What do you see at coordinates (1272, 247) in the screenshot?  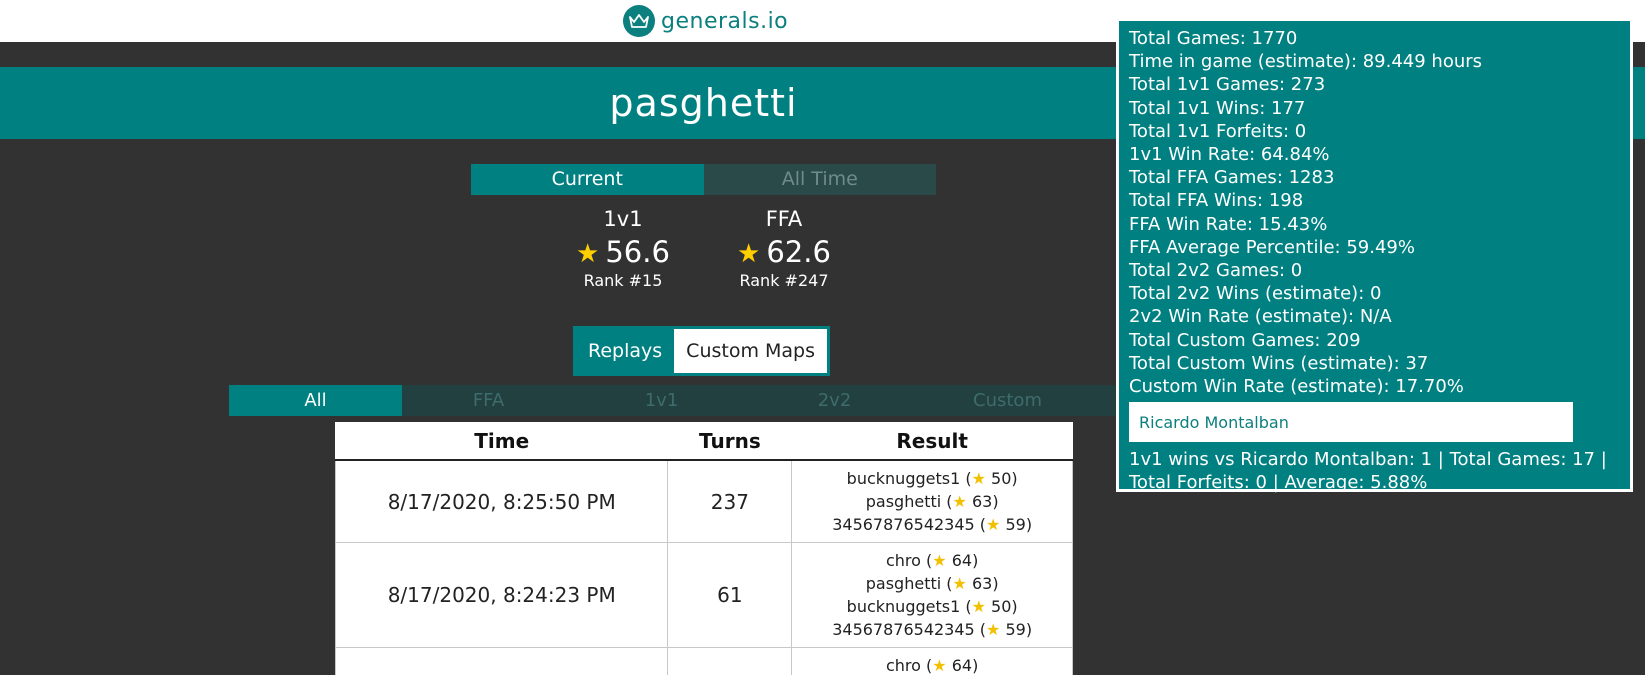 I see `popup-stat-line: FFA Average Percentile: 59.49%` at bounding box center [1272, 247].